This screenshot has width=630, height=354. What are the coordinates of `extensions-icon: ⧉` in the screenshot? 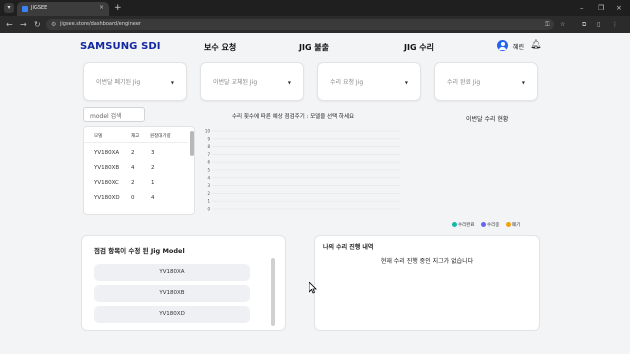 It's located at (584, 24).